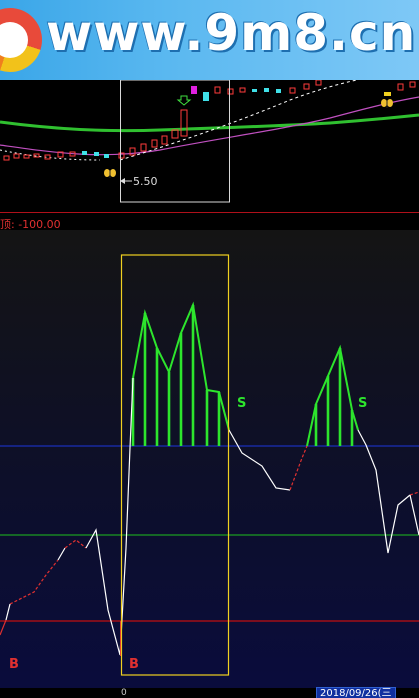 The image size is (419, 698). Describe the element at coordinates (21, 40) in the screenshot. I see `site-logo-icon` at that location.